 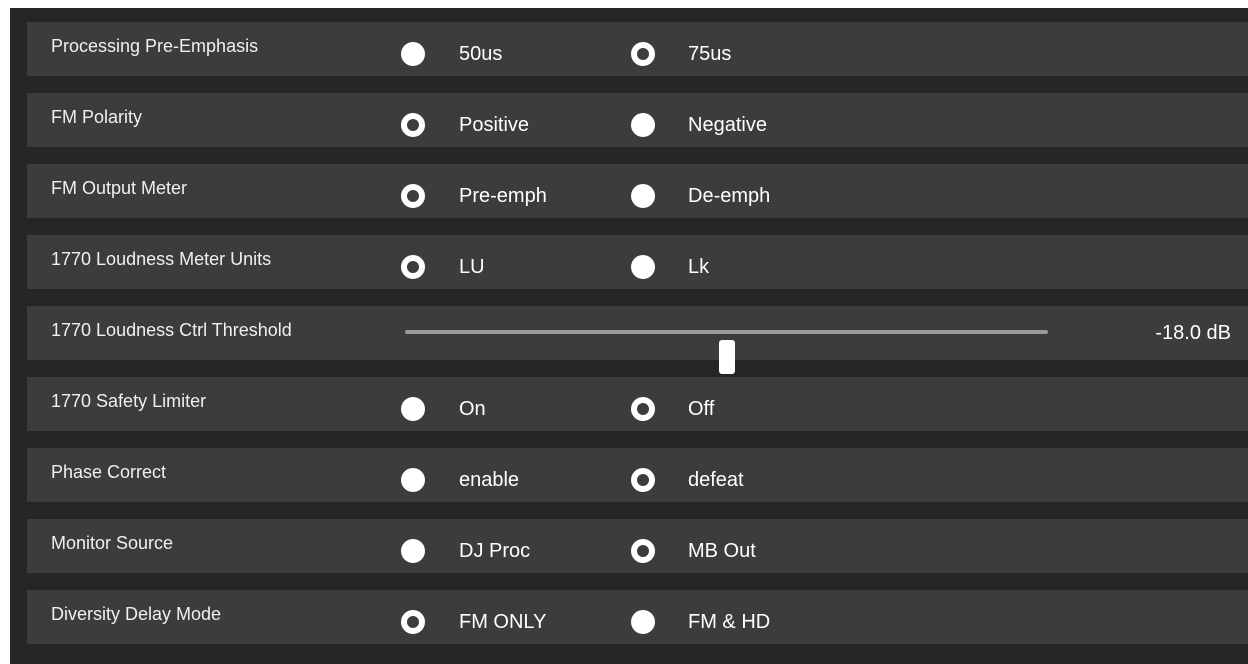 I want to click on radio-off, so click(x=643, y=409).